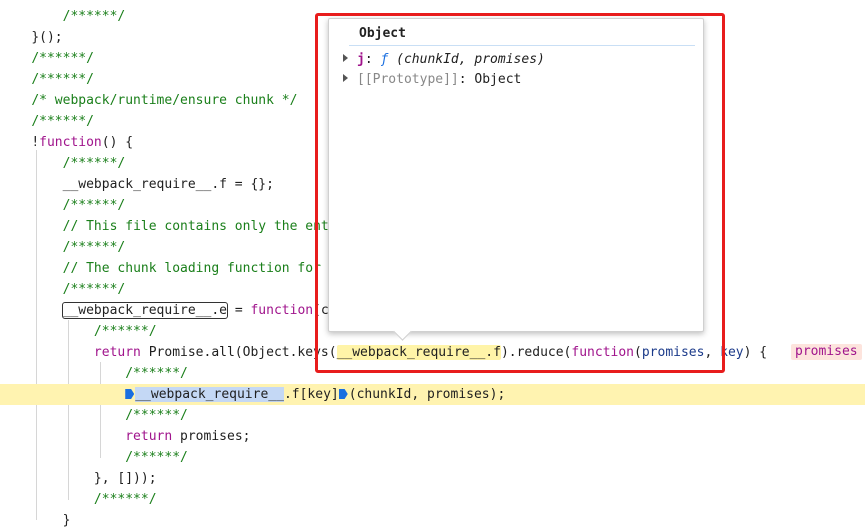 This screenshot has height=531, width=865. Describe the element at coordinates (164, 100) in the screenshot. I see `code-comment: /* webpack/runtime/ensure chunk */` at that location.